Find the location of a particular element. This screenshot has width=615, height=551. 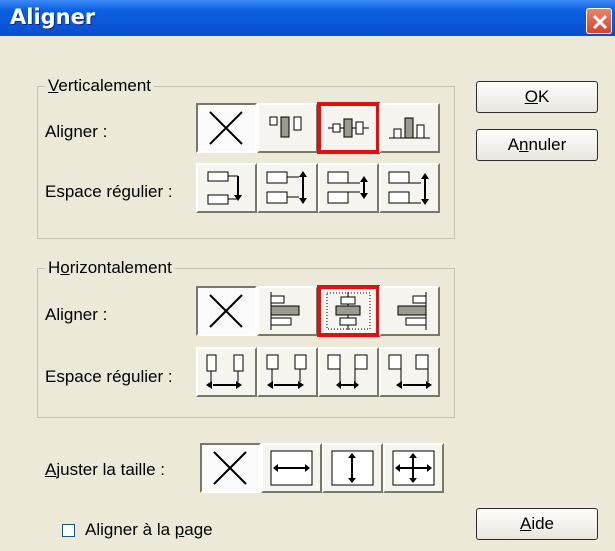

horizontal-align-none-button is located at coordinates (226, 311).